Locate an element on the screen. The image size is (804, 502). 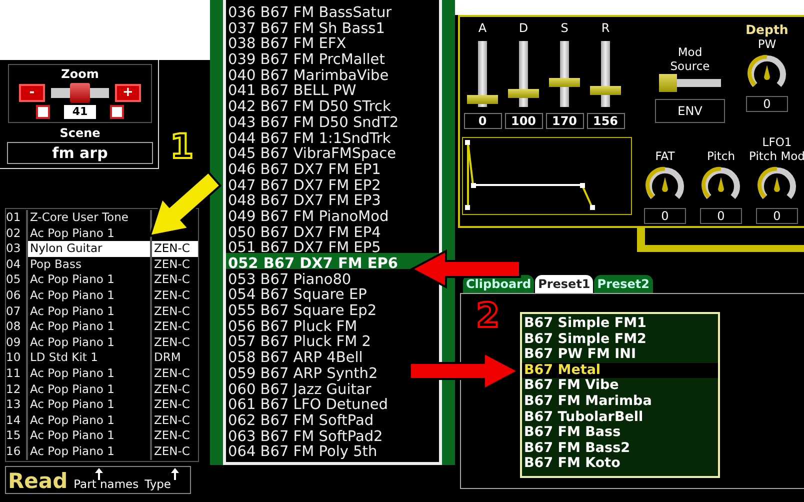
preset-item: 049 B67 FM PianoMod is located at coordinates (308, 218).